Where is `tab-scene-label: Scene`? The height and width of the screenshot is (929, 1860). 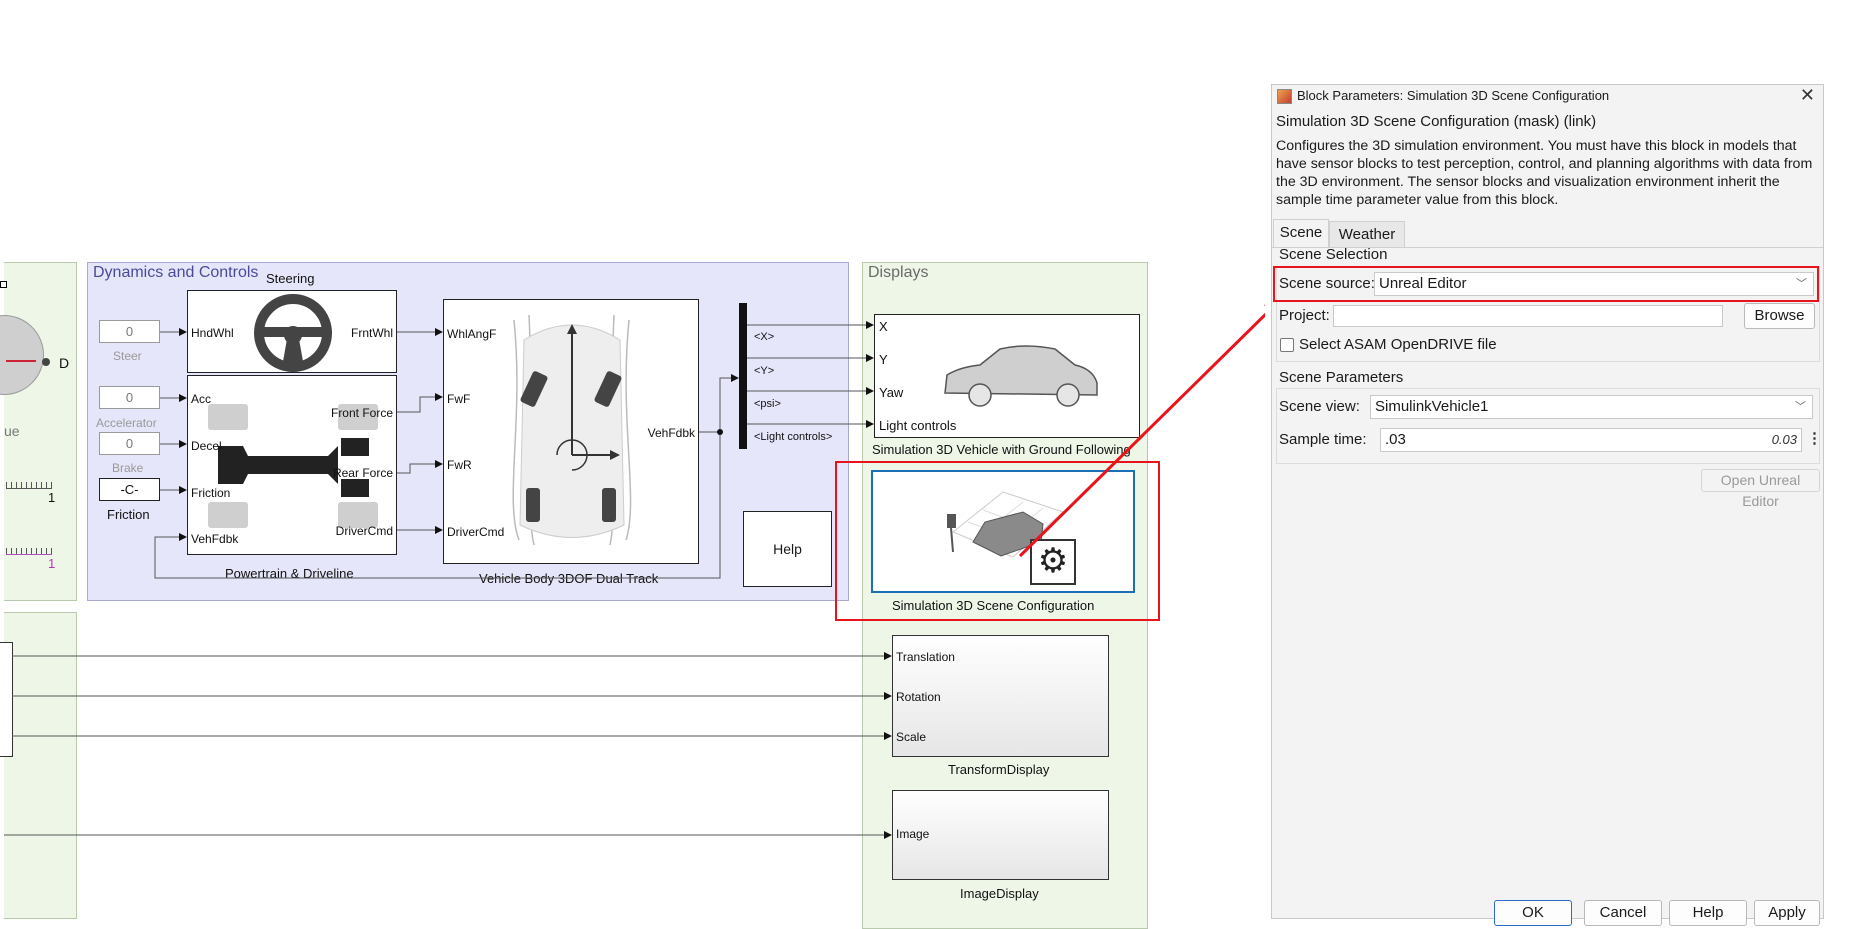
tab-scene-label: Scene is located at coordinates (1301, 232).